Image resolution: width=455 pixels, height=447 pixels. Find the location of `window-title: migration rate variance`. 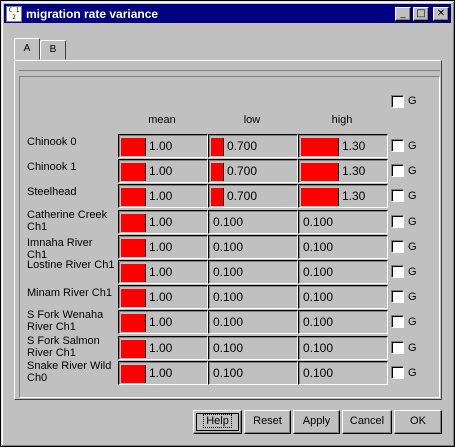

window-title: migration rate variance is located at coordinates (92, 13).